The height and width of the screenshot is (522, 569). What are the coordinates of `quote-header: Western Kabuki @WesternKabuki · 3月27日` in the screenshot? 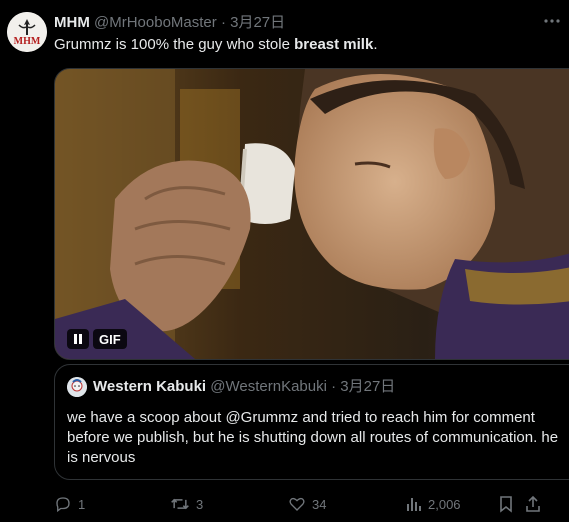 It's located at (244, 387).